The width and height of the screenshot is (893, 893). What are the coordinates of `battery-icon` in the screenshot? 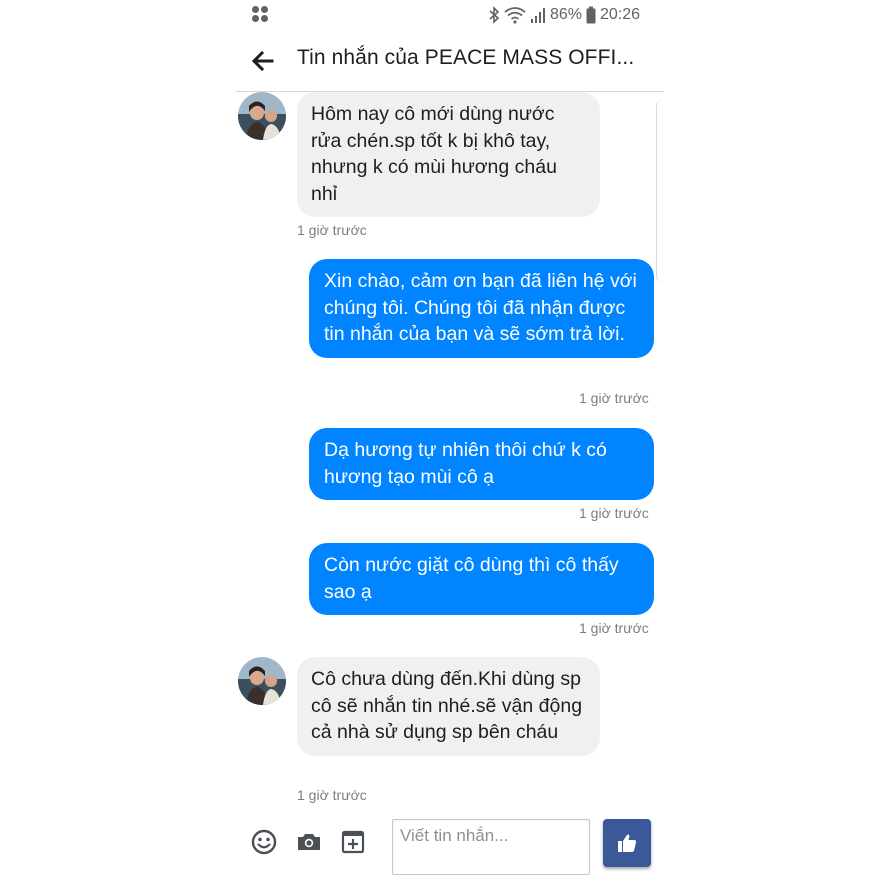 It's located at (591, 15).